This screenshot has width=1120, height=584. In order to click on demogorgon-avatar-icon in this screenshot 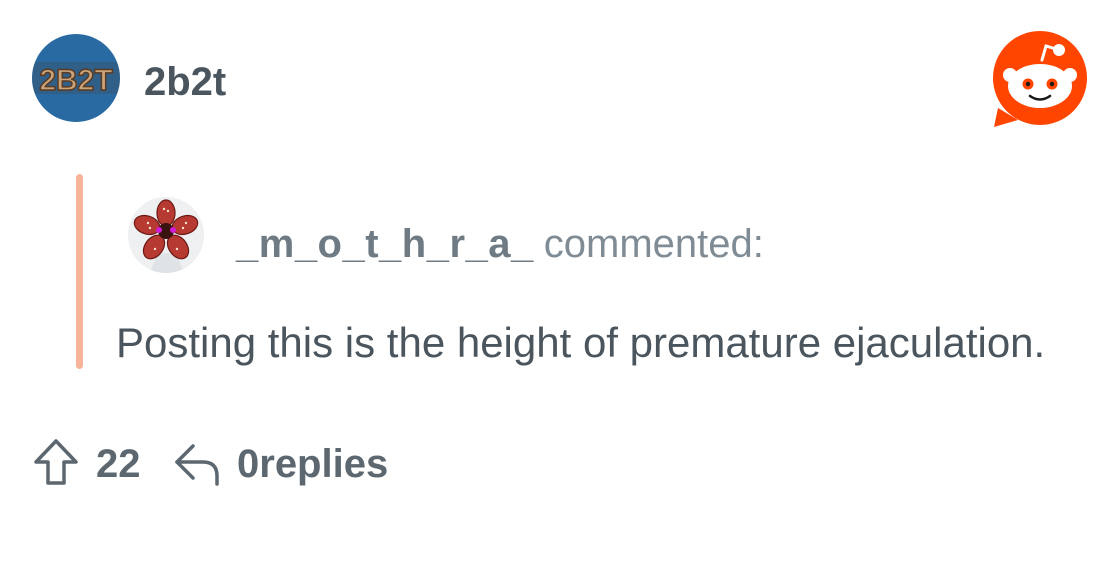, I will do `click(166, 235)`.